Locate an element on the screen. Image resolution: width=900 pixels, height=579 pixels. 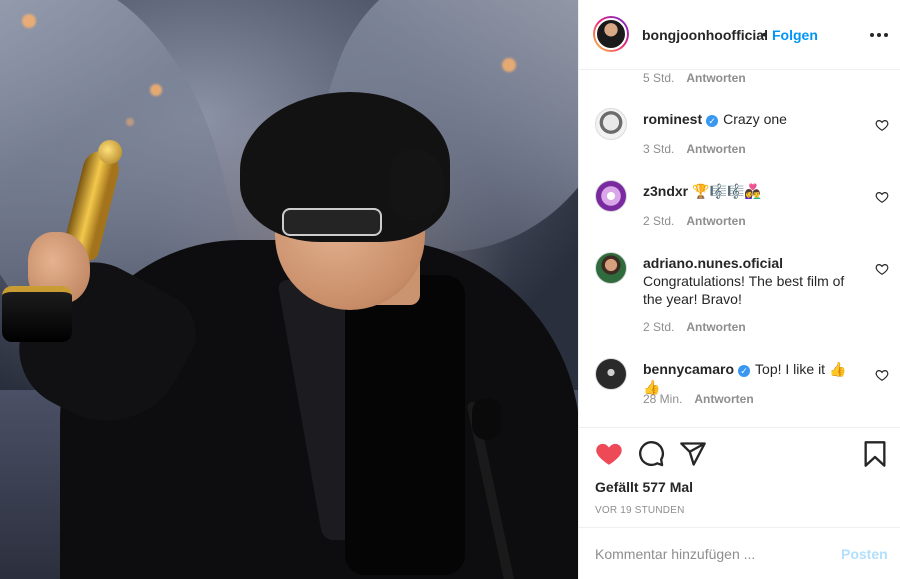
comment-meta: 5 Std. Antworten is located at coordinates (694, 78).